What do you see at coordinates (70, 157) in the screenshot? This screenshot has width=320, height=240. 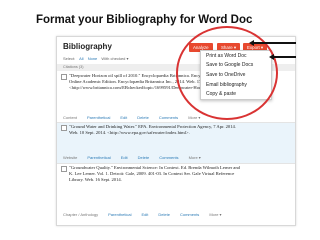 I see `entry-type: Website` at bounding box center [70, 157].